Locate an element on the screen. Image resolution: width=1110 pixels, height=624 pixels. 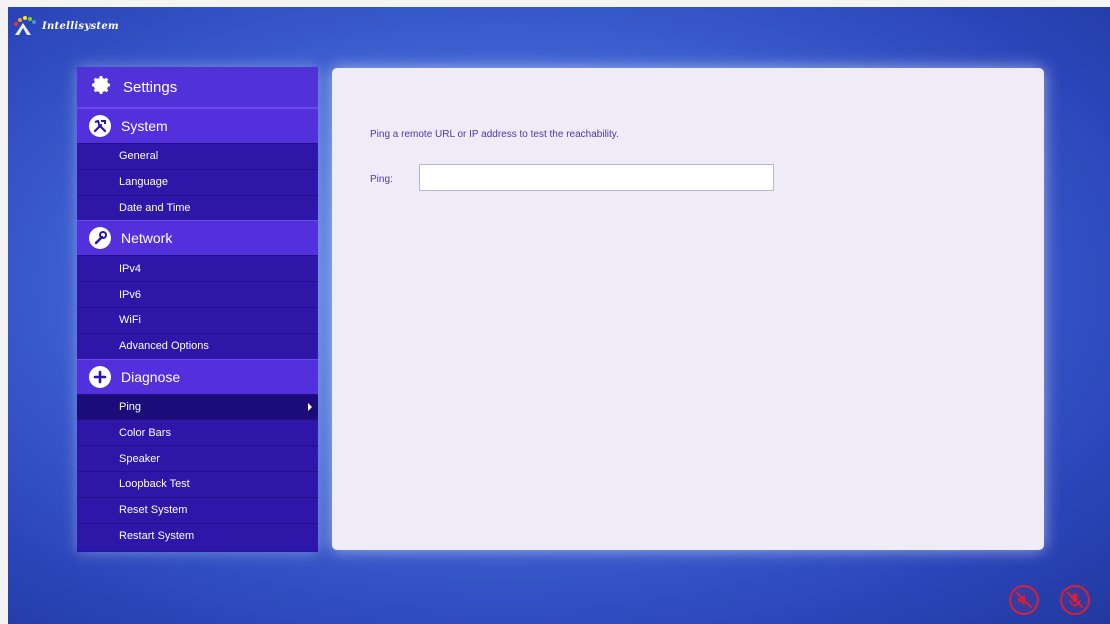
sidebar-item-color-bars: Color Bars is located at coordinates (197, 432).